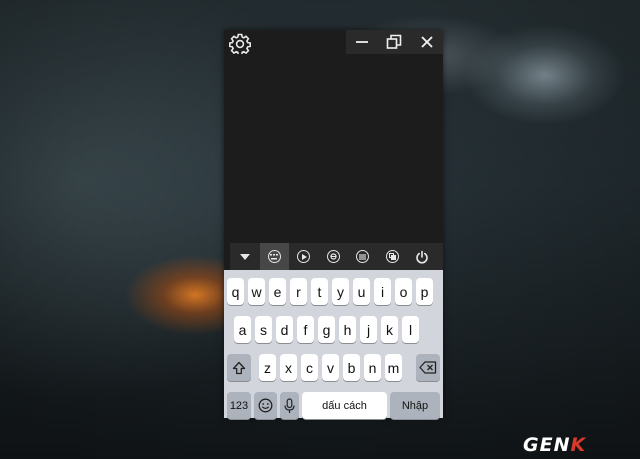 This screenshot has height=459, width=640. I want to click on key-t: t, so click(319, 291).